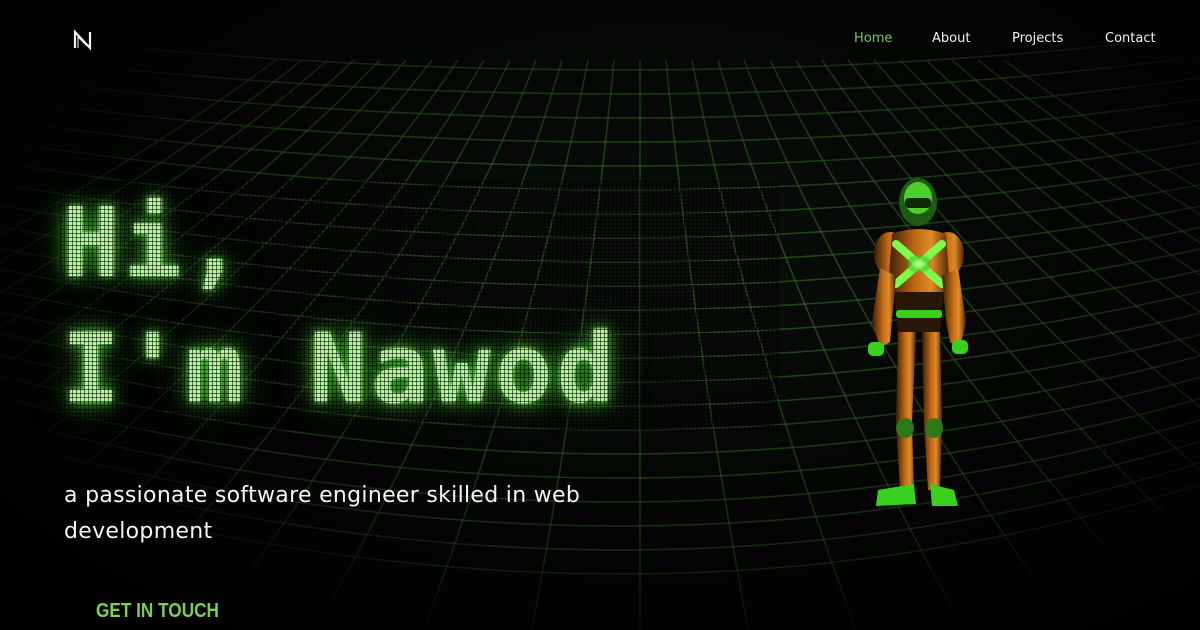 The image size is (1200, 630). I want to click on hero-heading-line-1: Hi,, so click(155, 243).